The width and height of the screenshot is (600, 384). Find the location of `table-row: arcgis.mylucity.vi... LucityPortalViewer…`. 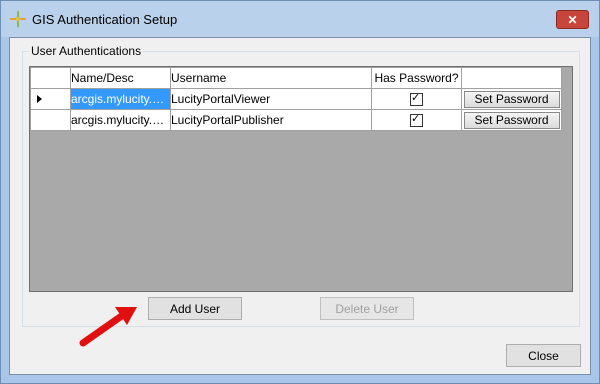

table-row: arcgis.mylucity.vi... LucityPortalViewer… is located at coordinates (296, 99).